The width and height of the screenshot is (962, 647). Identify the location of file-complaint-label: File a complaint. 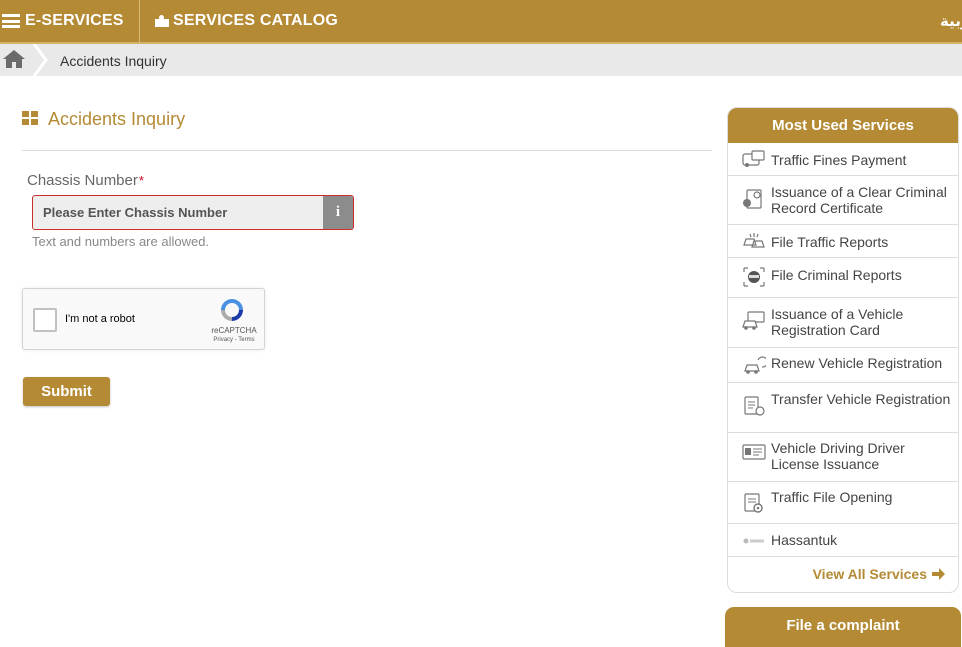
(843, 625).